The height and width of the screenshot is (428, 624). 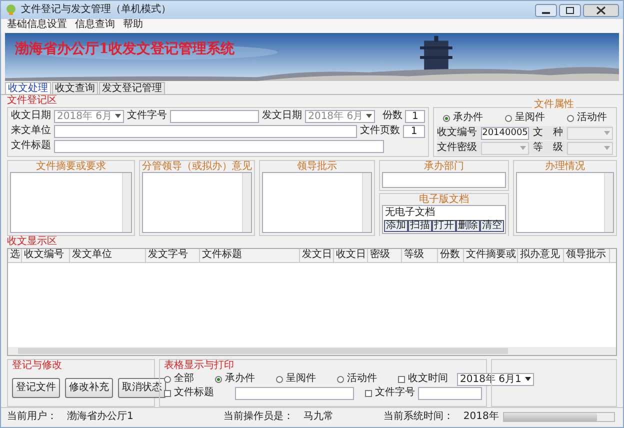 What do you see at coordinates (96, 10) in the screenshot?
I see `window-title: 文件登记与发文管理（单机模式）` at bounding box center [96, 10].